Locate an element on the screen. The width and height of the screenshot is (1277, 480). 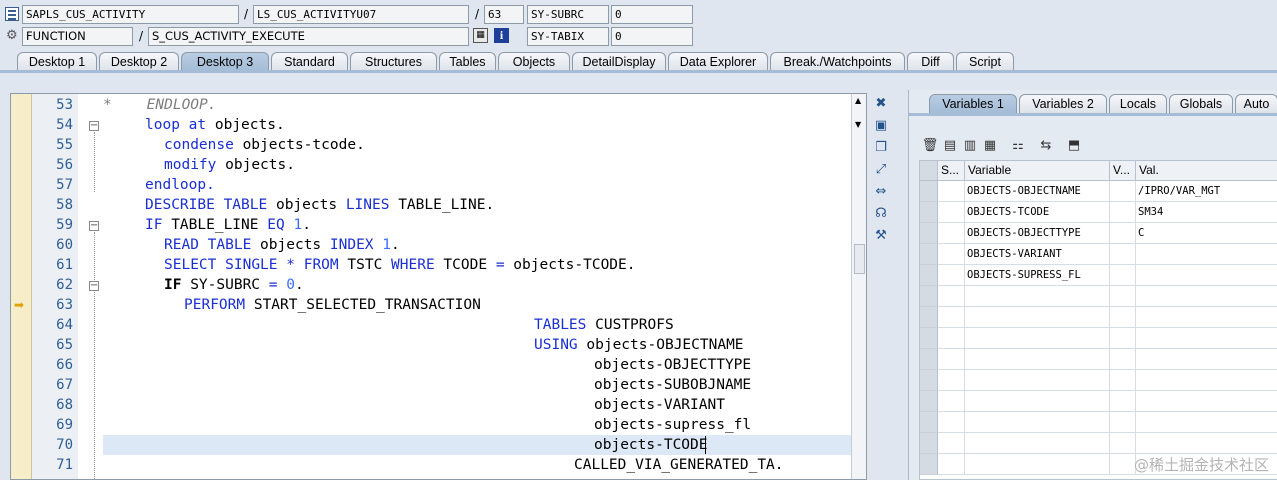
program-icon is located at coordinates (12, 14).